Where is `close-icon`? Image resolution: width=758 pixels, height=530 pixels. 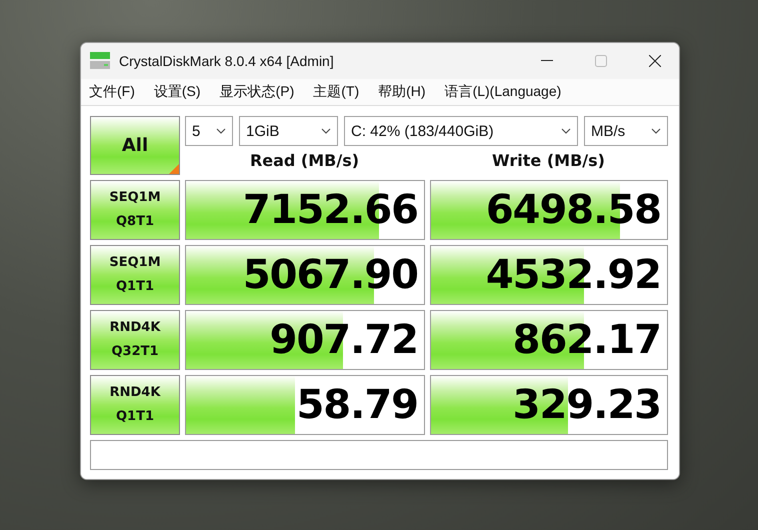
close-icon is located at coordinates (655, 61).